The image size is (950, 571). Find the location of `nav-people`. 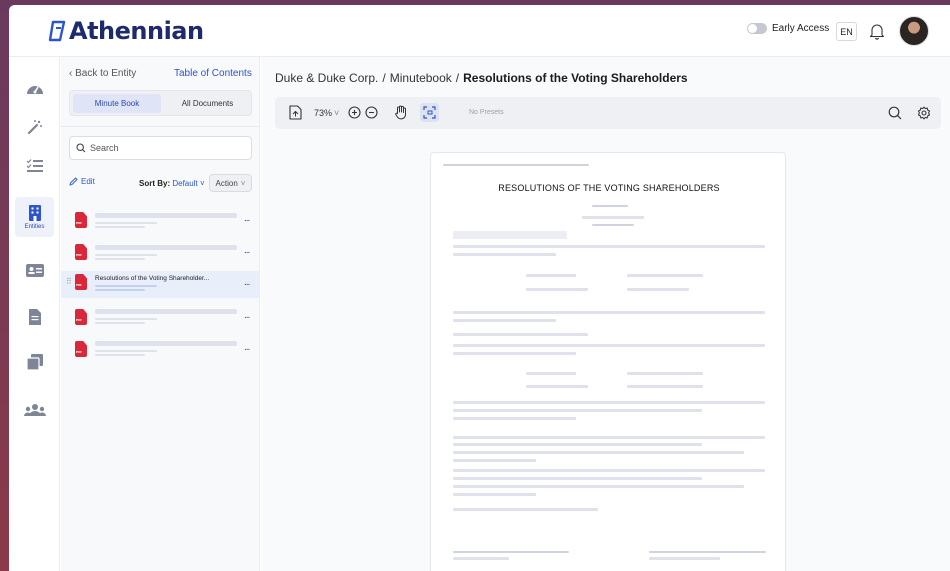

nav-people is located at coordinates (34, 410).